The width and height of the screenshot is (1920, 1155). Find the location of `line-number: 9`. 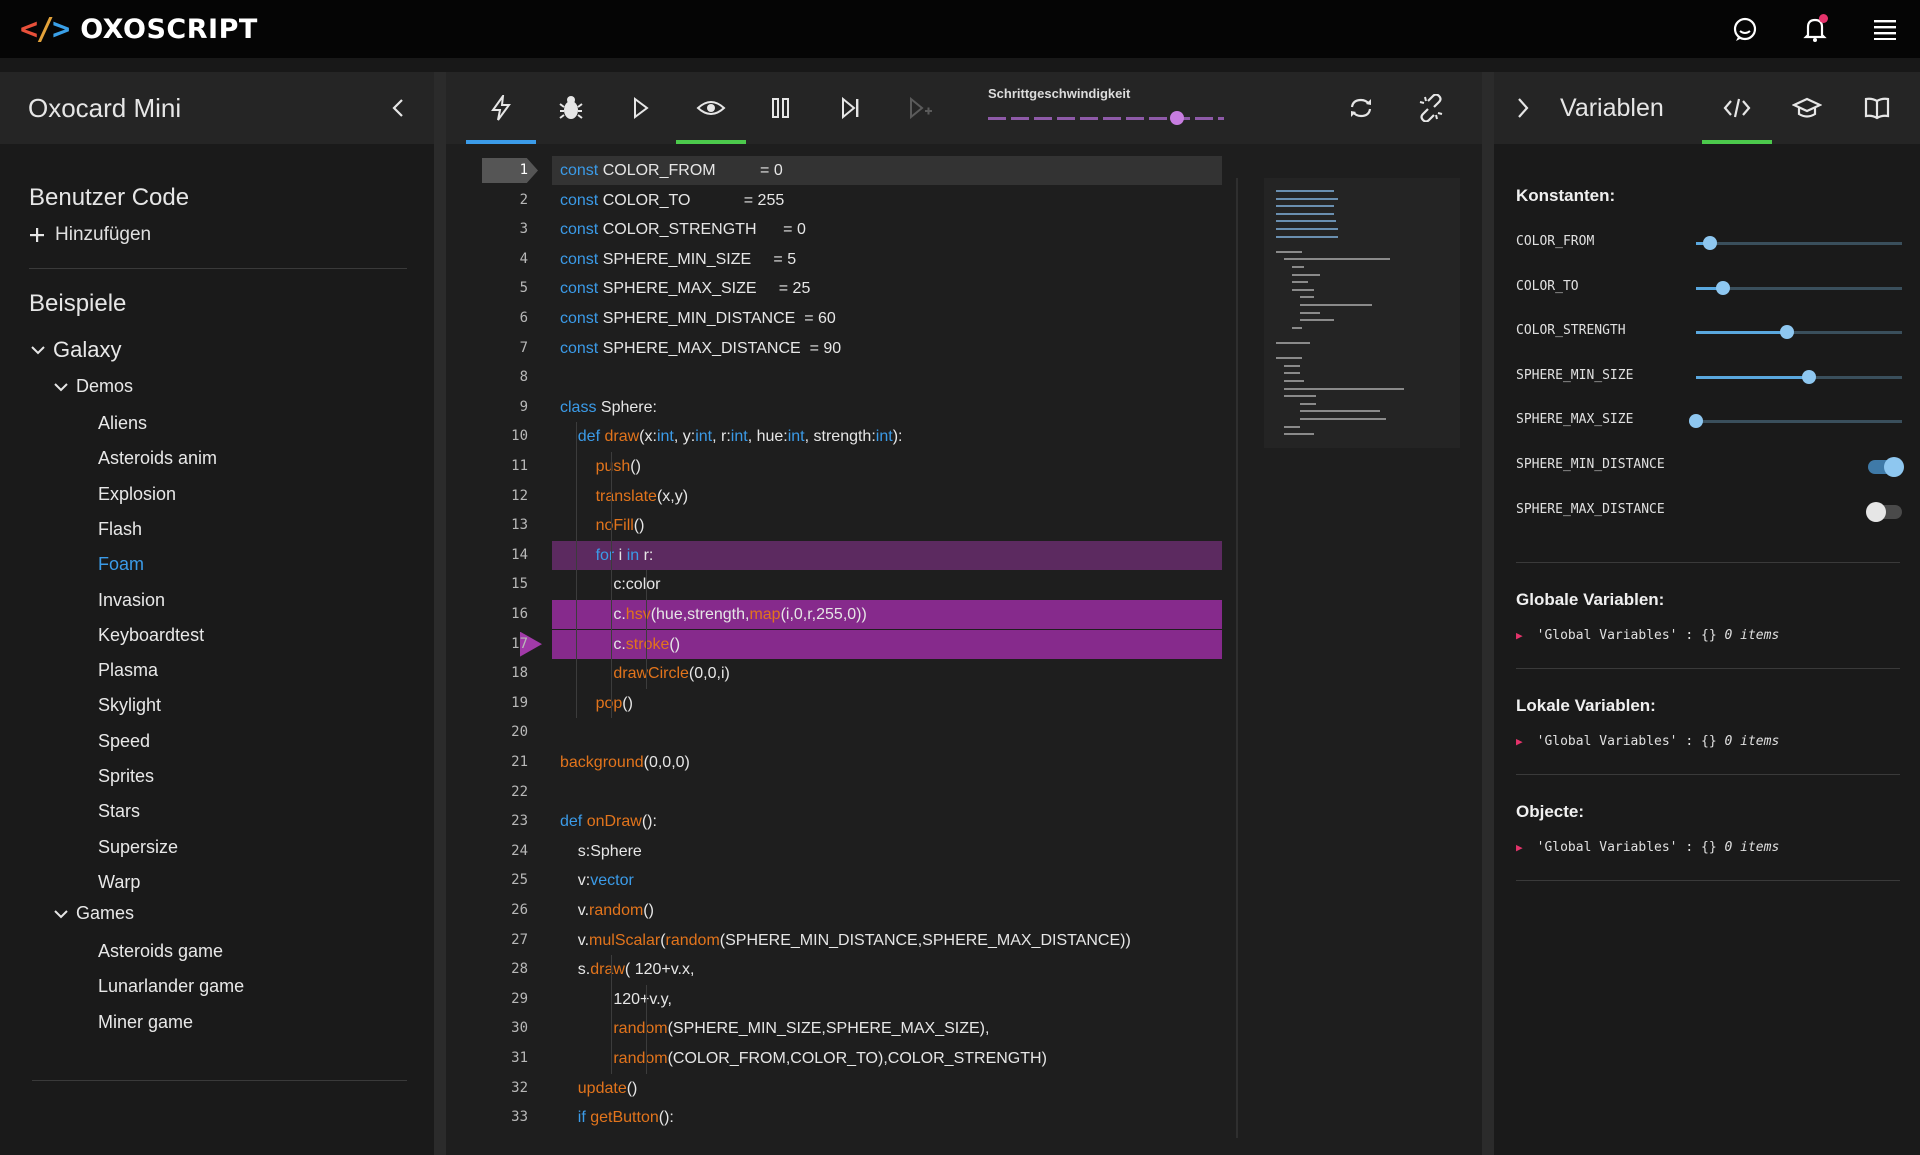

line-number: 9 is located at coordinates (505, 407).